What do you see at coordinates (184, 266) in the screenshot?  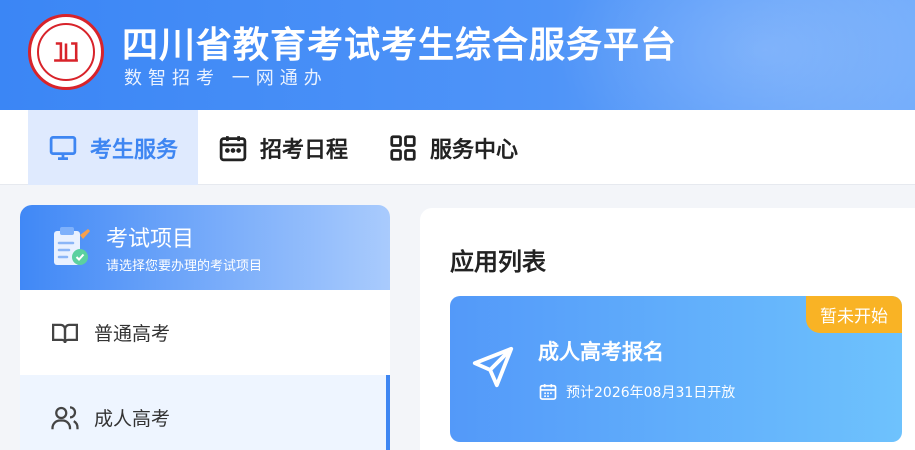 I see `sidebar-subtitle: 请选择您要办理的考试项目` at bounding box center [184, 266].